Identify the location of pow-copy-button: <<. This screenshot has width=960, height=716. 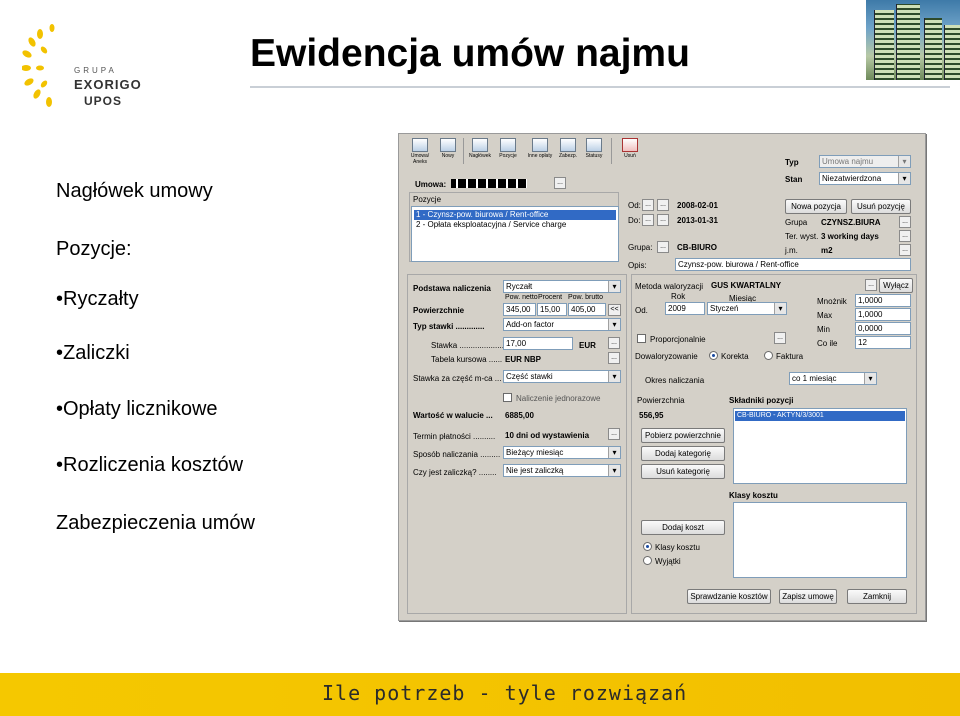
(614, 310).